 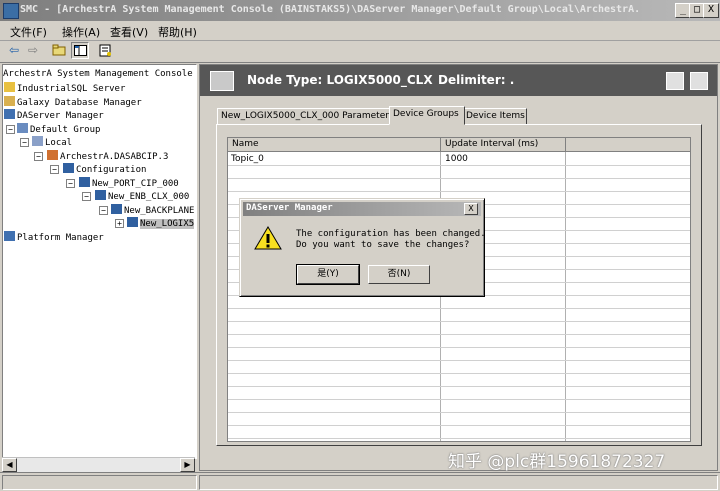 What do you see at coordinates (289, 208) in the screenshot?
I see `dialog-title: DAServer Manager` at bounding box center [289, 208].